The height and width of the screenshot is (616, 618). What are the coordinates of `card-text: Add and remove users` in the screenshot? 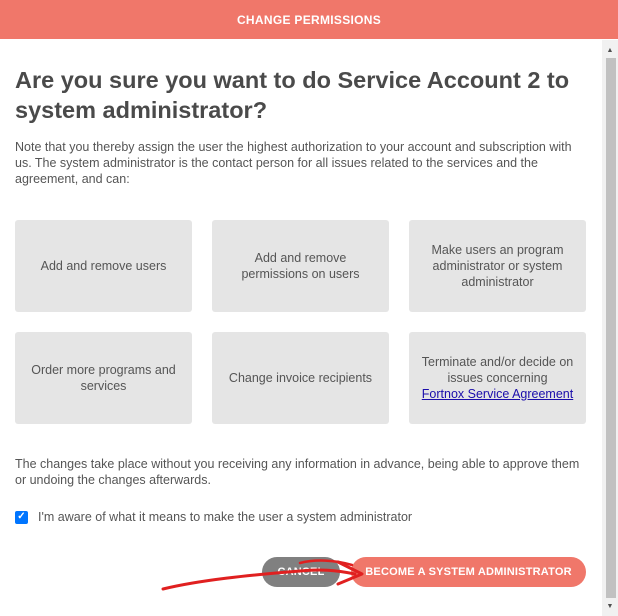 It's located at (103, 266).